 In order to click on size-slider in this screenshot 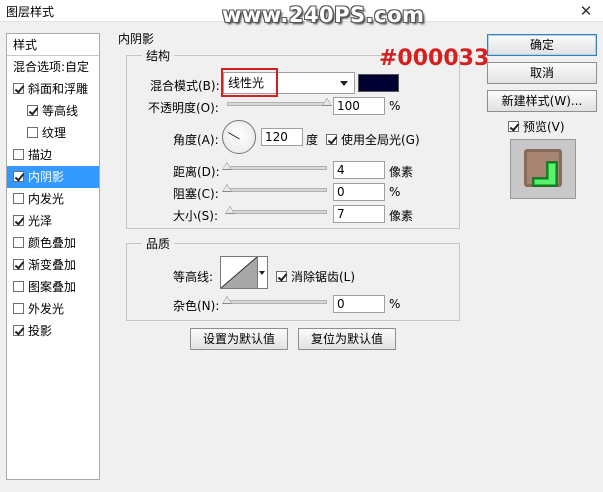, I will do `click(277, 212)`.